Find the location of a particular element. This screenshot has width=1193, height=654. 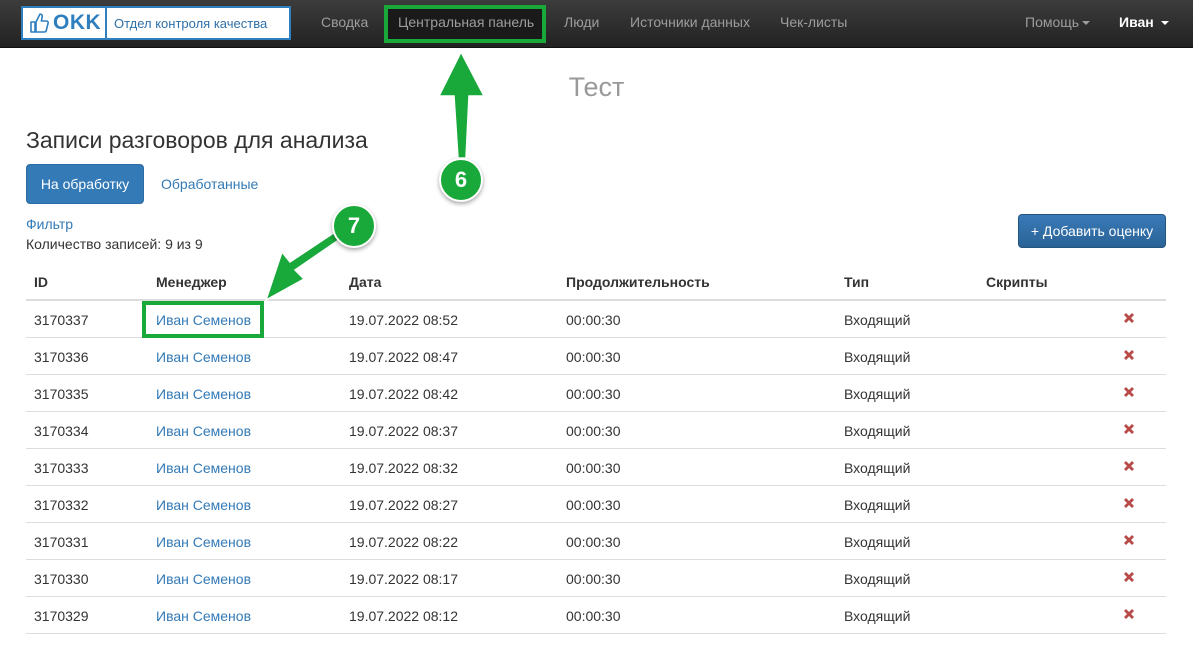

nav-item-data-sources: Источники данных is located at coordinates (690, 22).